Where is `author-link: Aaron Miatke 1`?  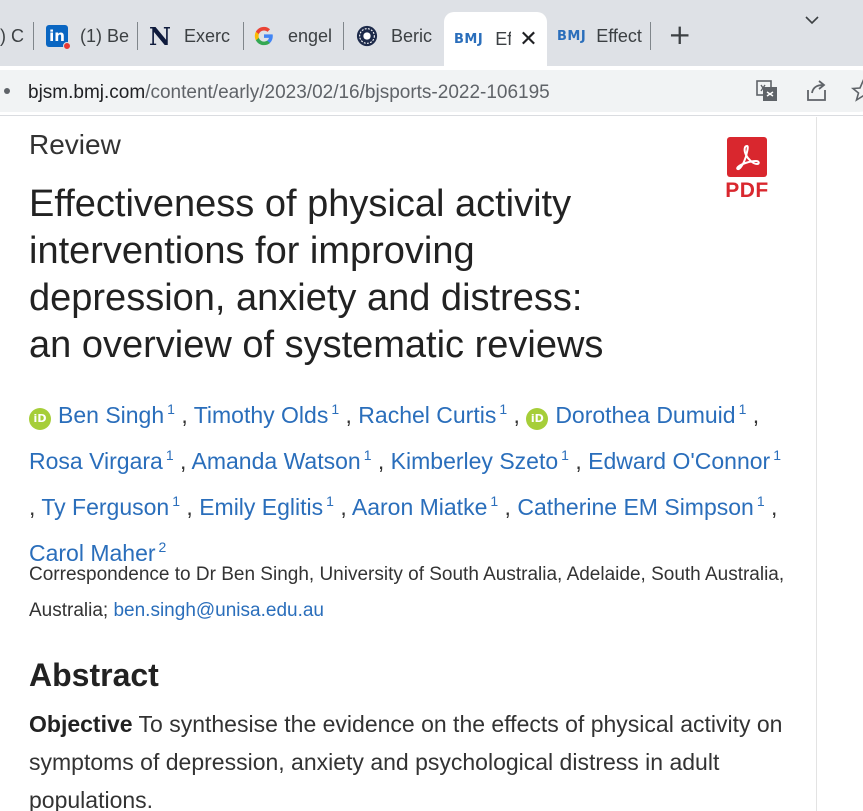 author-link: Aaron Miatke 1 is located at coordinates (425, 506).